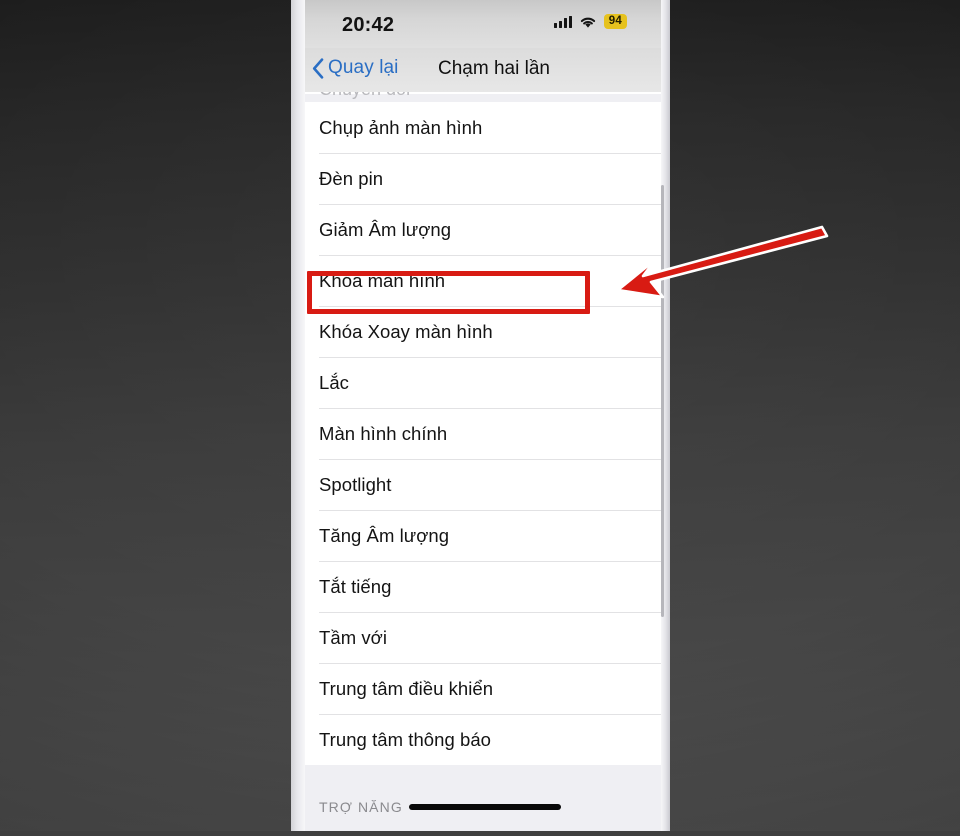 The image size is (960, 836). I want to click on list-item: Tắt tiếng, so click(483, 586).